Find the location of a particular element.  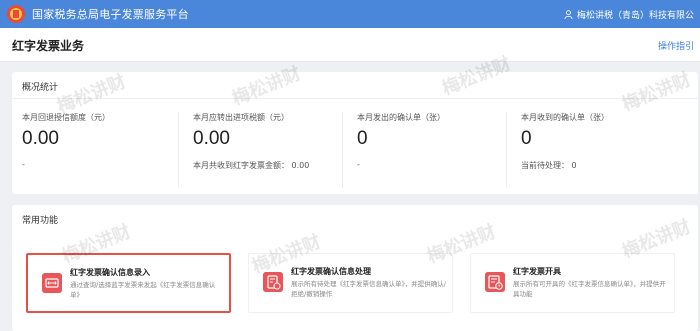

user-menu: 梅松讲税（青岛）科技有限公 is located at coordinates (629, 14).